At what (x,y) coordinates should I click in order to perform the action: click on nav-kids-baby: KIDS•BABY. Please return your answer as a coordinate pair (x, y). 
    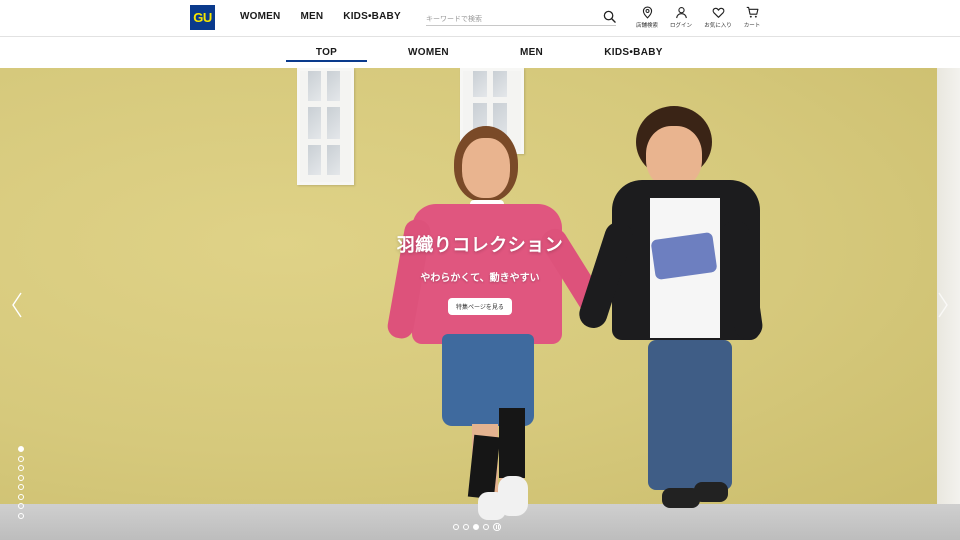
    Looking at the image, I should click on (372, 16).